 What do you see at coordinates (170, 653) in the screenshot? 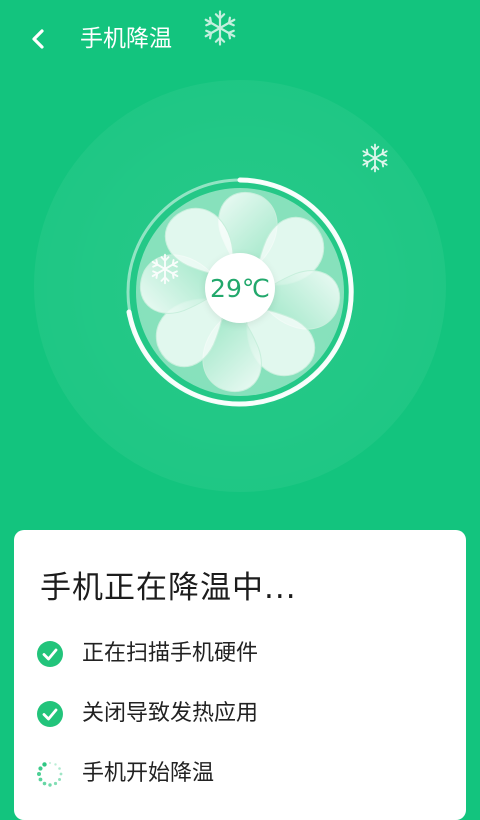
I see `task-label: 正在扫描手机硬件` at bounding box center [170, 653].